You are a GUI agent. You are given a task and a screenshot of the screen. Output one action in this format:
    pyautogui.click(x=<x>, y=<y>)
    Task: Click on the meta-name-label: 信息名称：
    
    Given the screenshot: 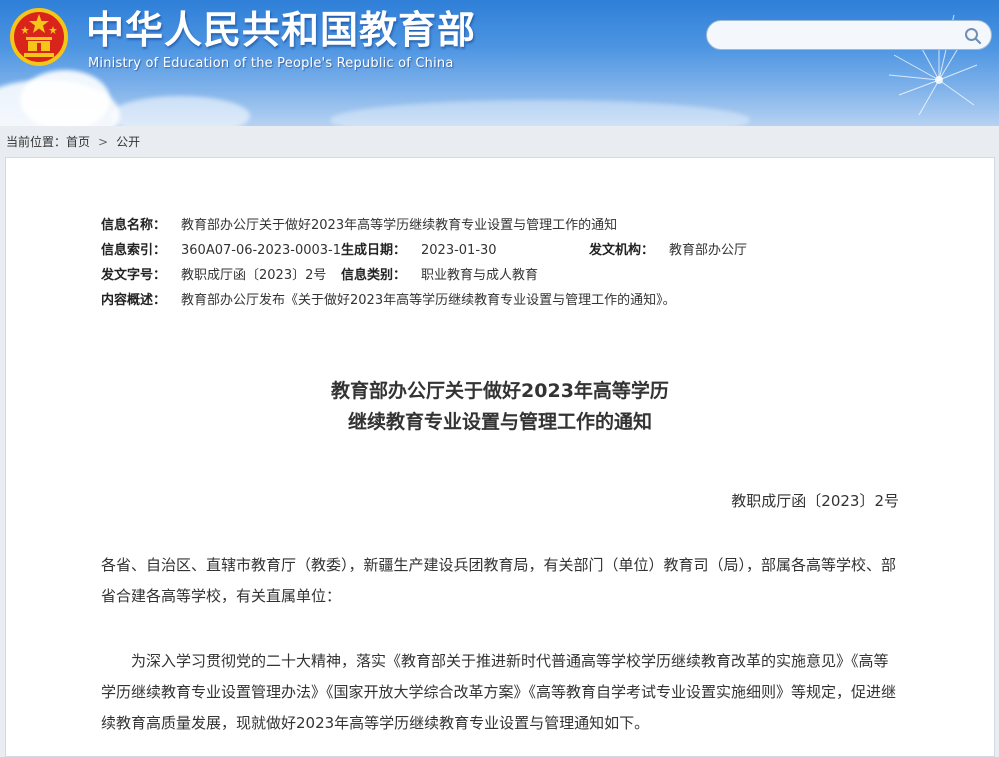 What is the action you would take?
    pyautogui.click(x=134, y=225)
    